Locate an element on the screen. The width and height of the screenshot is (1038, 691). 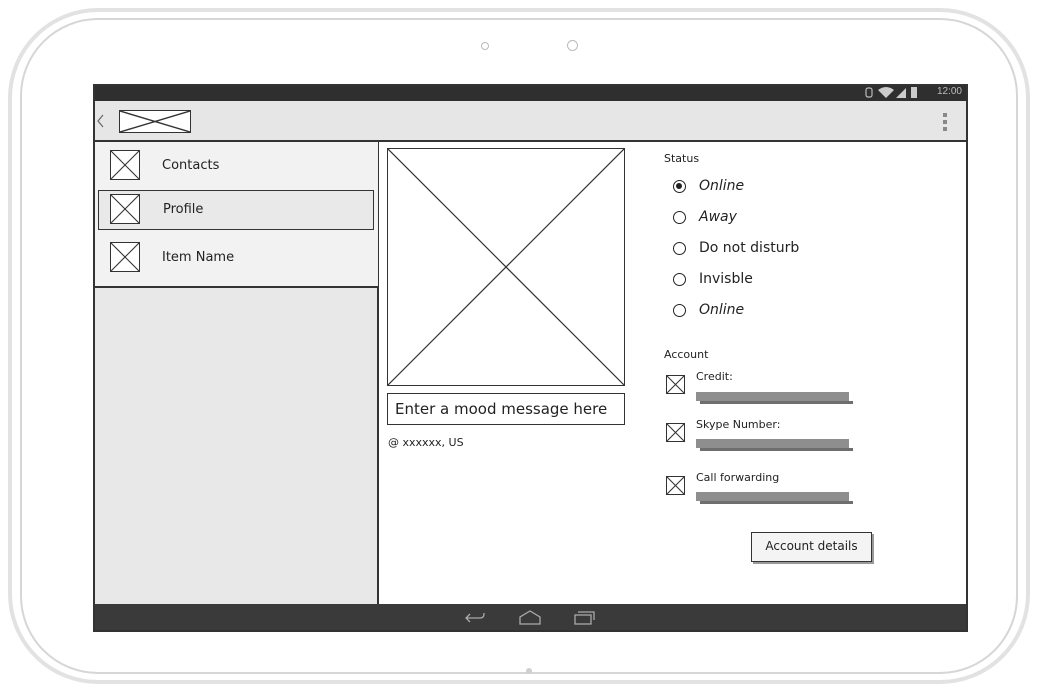
sensor-icon is located at coordinates (572, 45).